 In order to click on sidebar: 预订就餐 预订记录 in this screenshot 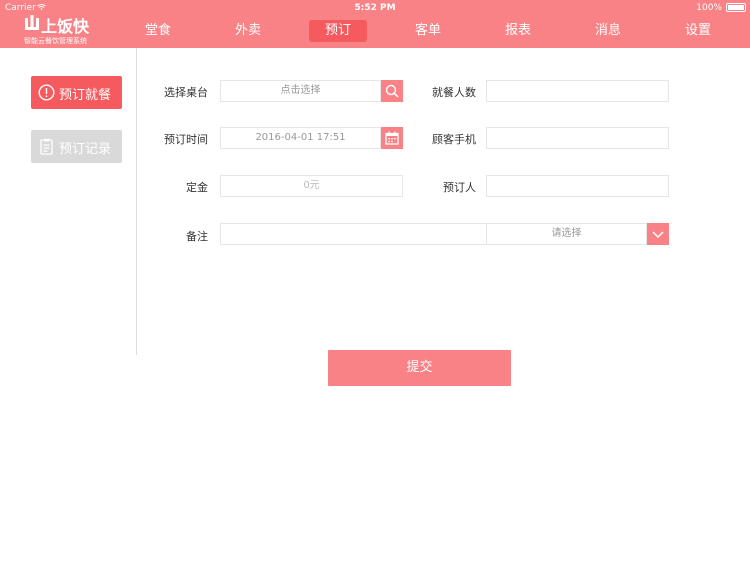, I will do `click(68, 201)`.